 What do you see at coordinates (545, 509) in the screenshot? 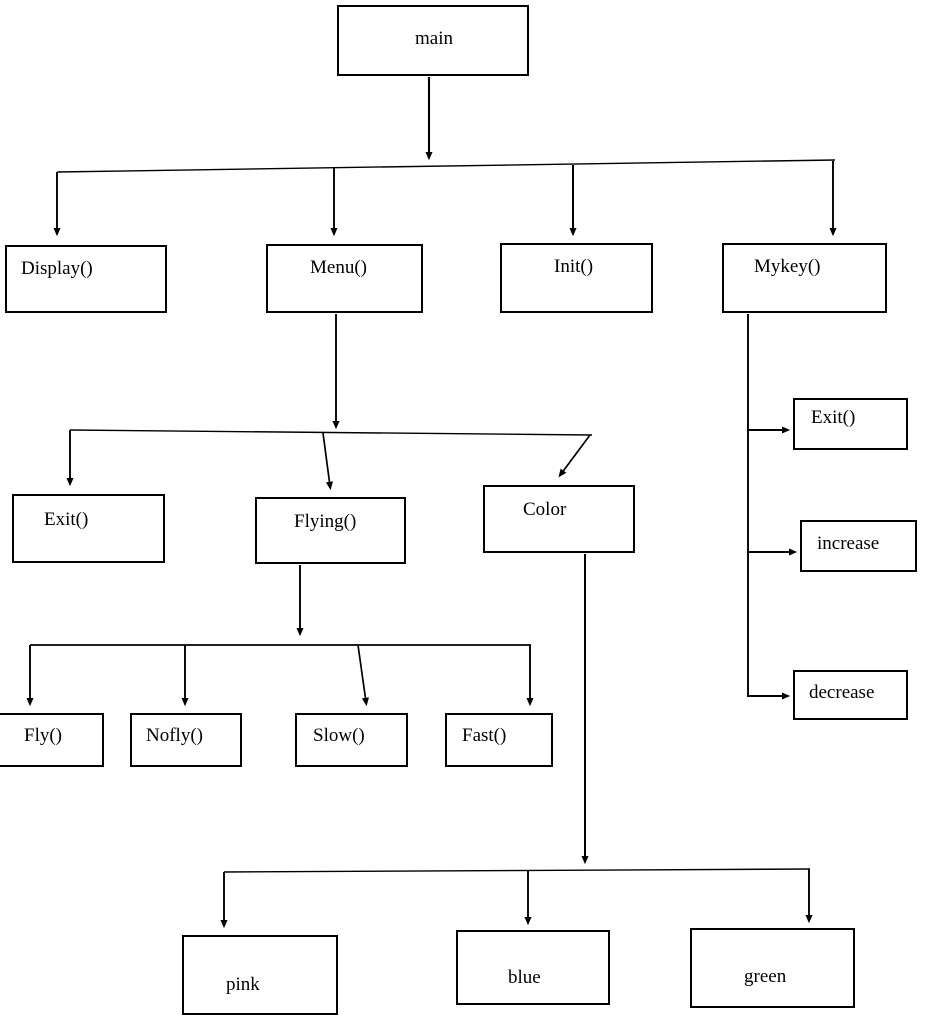
I see `node-color-label: Color` at bounding box center [545, 509].